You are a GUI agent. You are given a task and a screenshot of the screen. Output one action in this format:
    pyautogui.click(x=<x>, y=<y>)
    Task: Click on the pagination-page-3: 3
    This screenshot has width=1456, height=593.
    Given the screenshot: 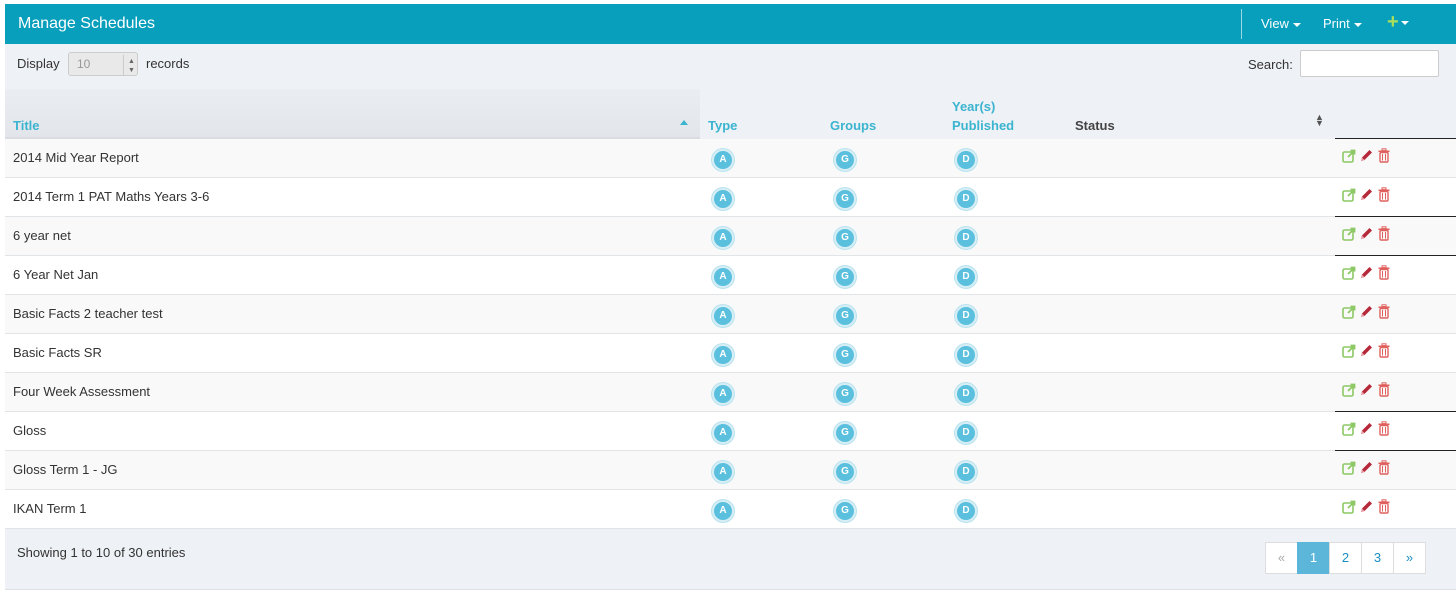 What is the action you would take?
    pyautogui.click(x=1377, y=558)
    